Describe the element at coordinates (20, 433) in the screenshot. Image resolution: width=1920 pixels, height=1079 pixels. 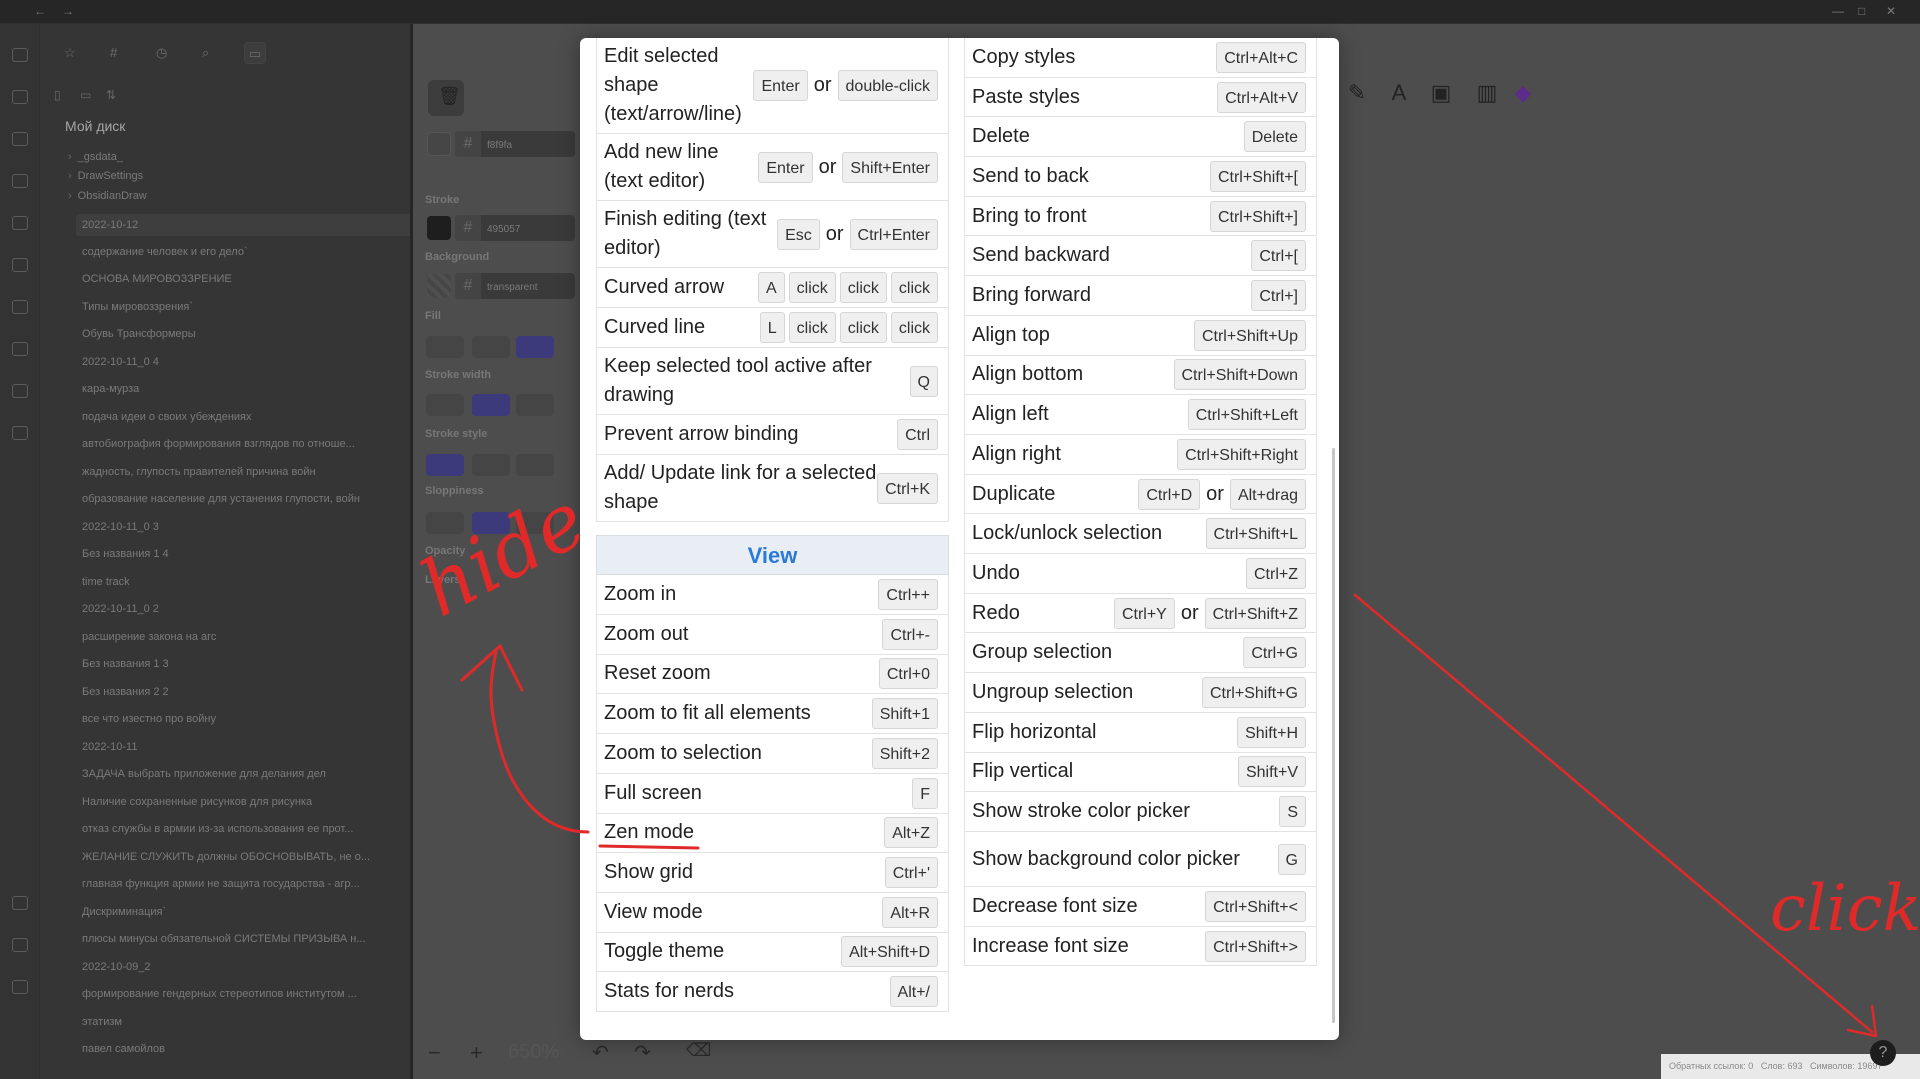
I see `slides-icon` at that location.